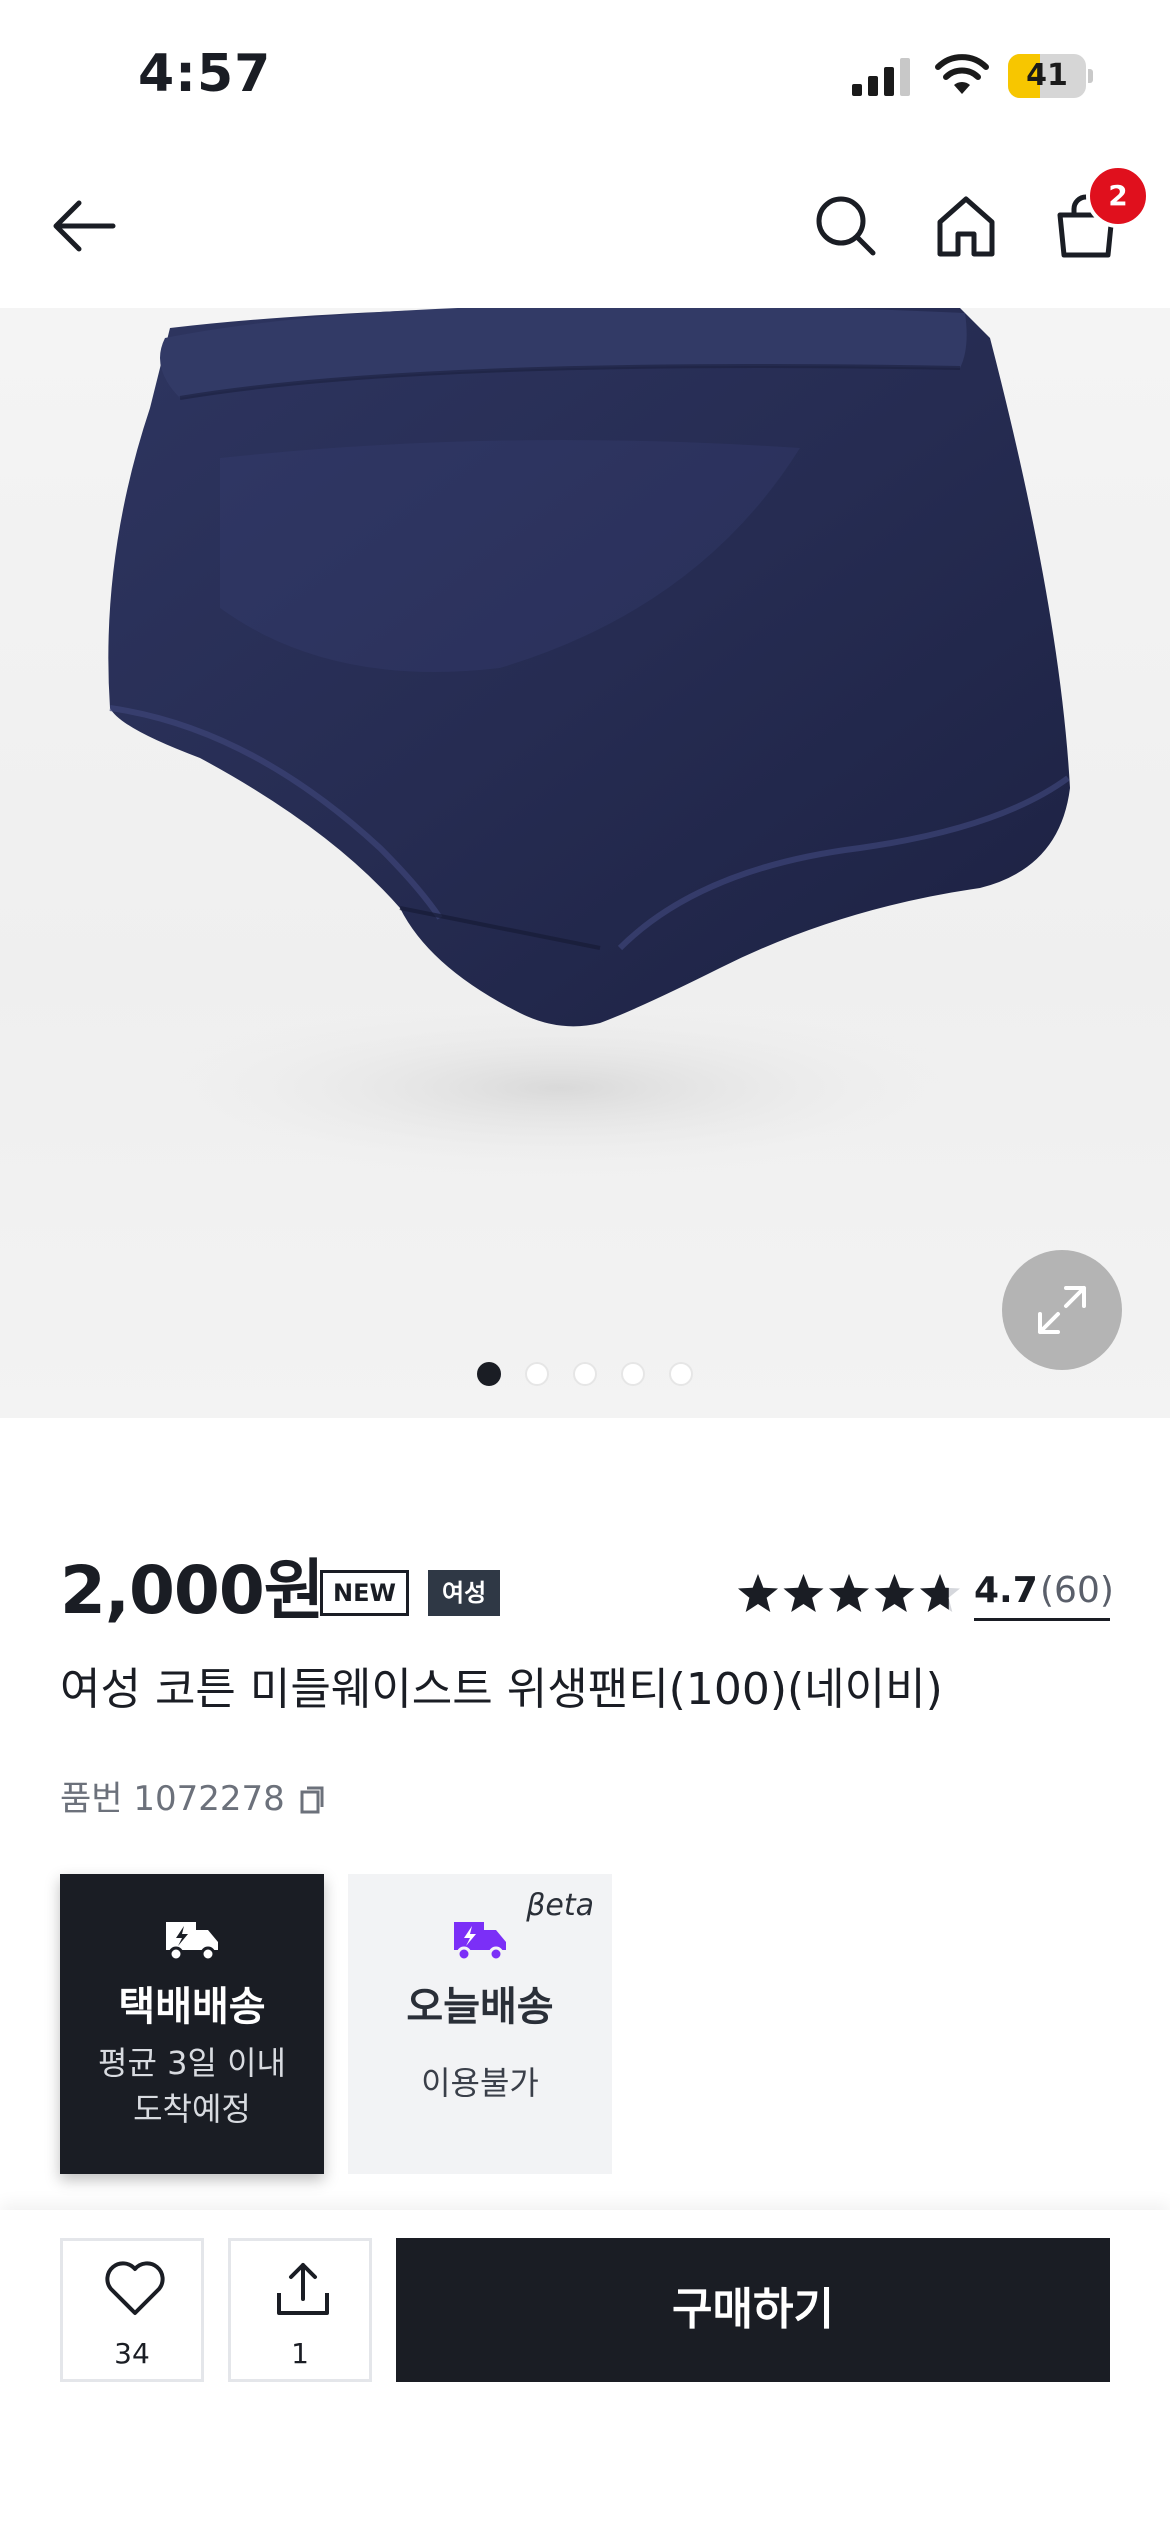 The width and height of the screenshot is (1170, 2532). What do you see at coordinates (753, 2310) in the screenshot?
I see `buy-button: 구매하기` at bounding box center [753, 2310].